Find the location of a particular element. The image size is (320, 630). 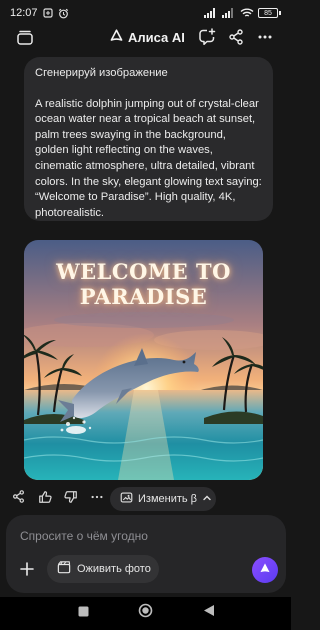

thumbs-down-icon is located at coordinates (71, 499).